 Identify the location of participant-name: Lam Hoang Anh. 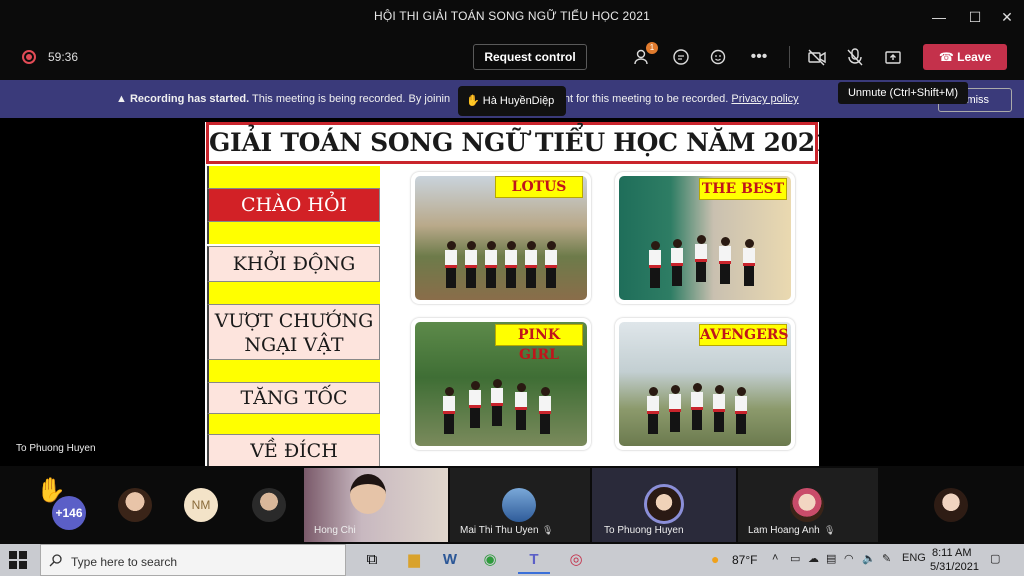
(784, 530).